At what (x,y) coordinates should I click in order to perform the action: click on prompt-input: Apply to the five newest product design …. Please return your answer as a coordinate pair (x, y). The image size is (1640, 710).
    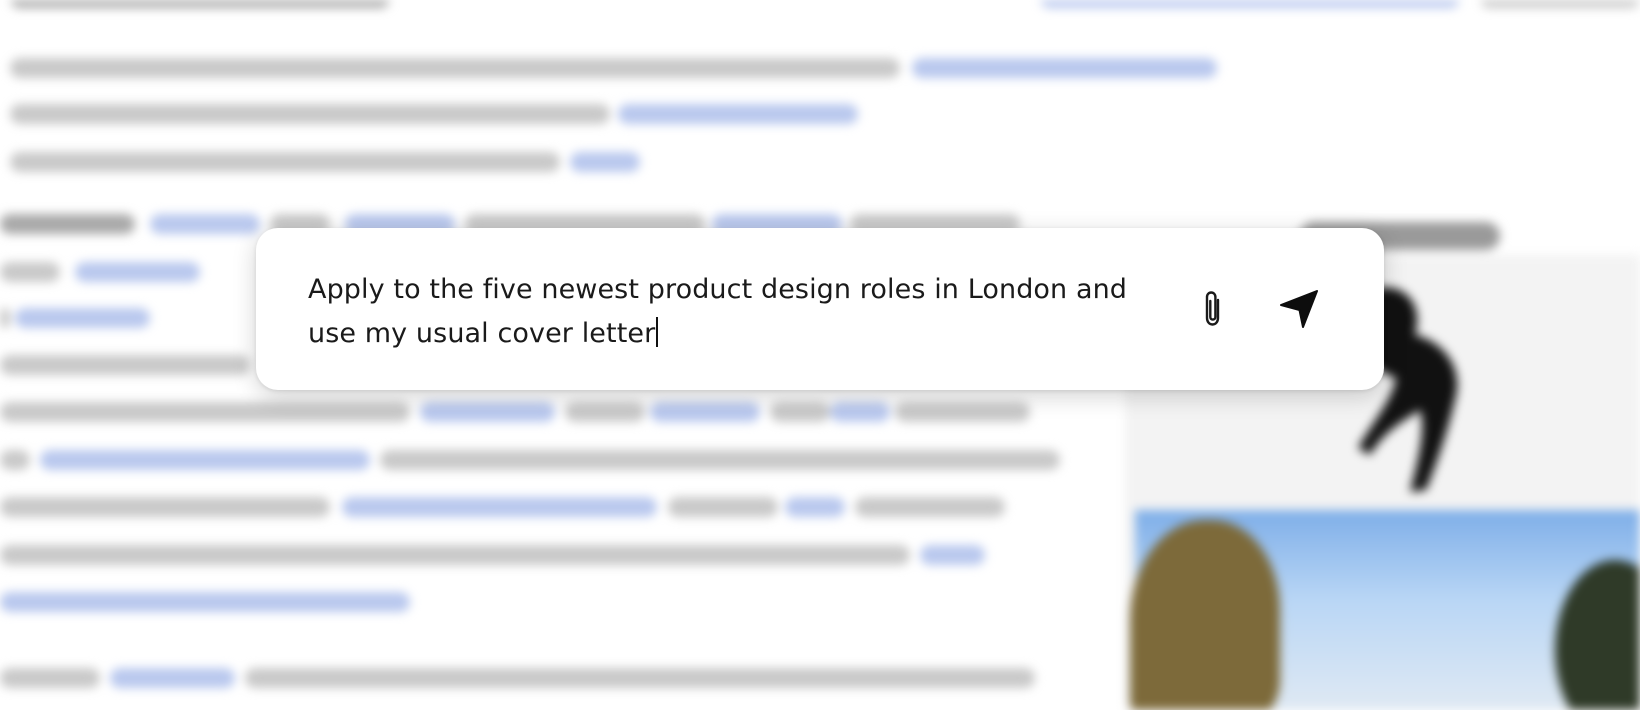
    Looking at the image, I should click on (738, 312).